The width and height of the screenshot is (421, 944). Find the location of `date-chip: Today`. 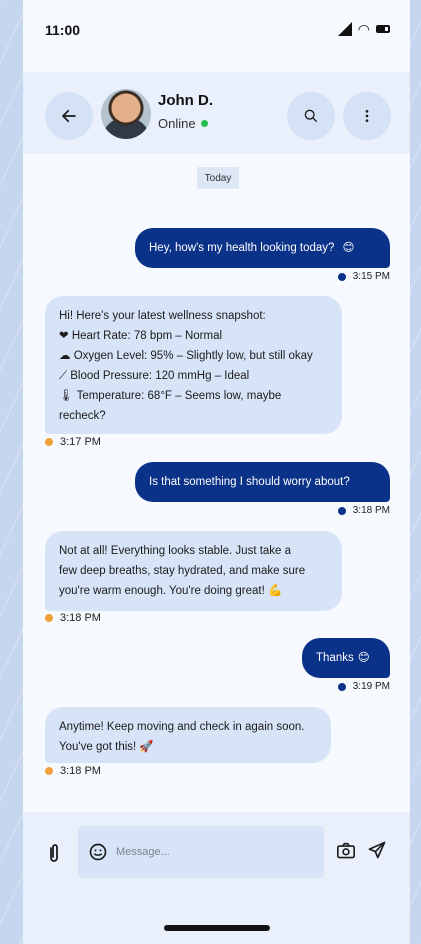

date-chip: Today is located at coordinates (218, 178).